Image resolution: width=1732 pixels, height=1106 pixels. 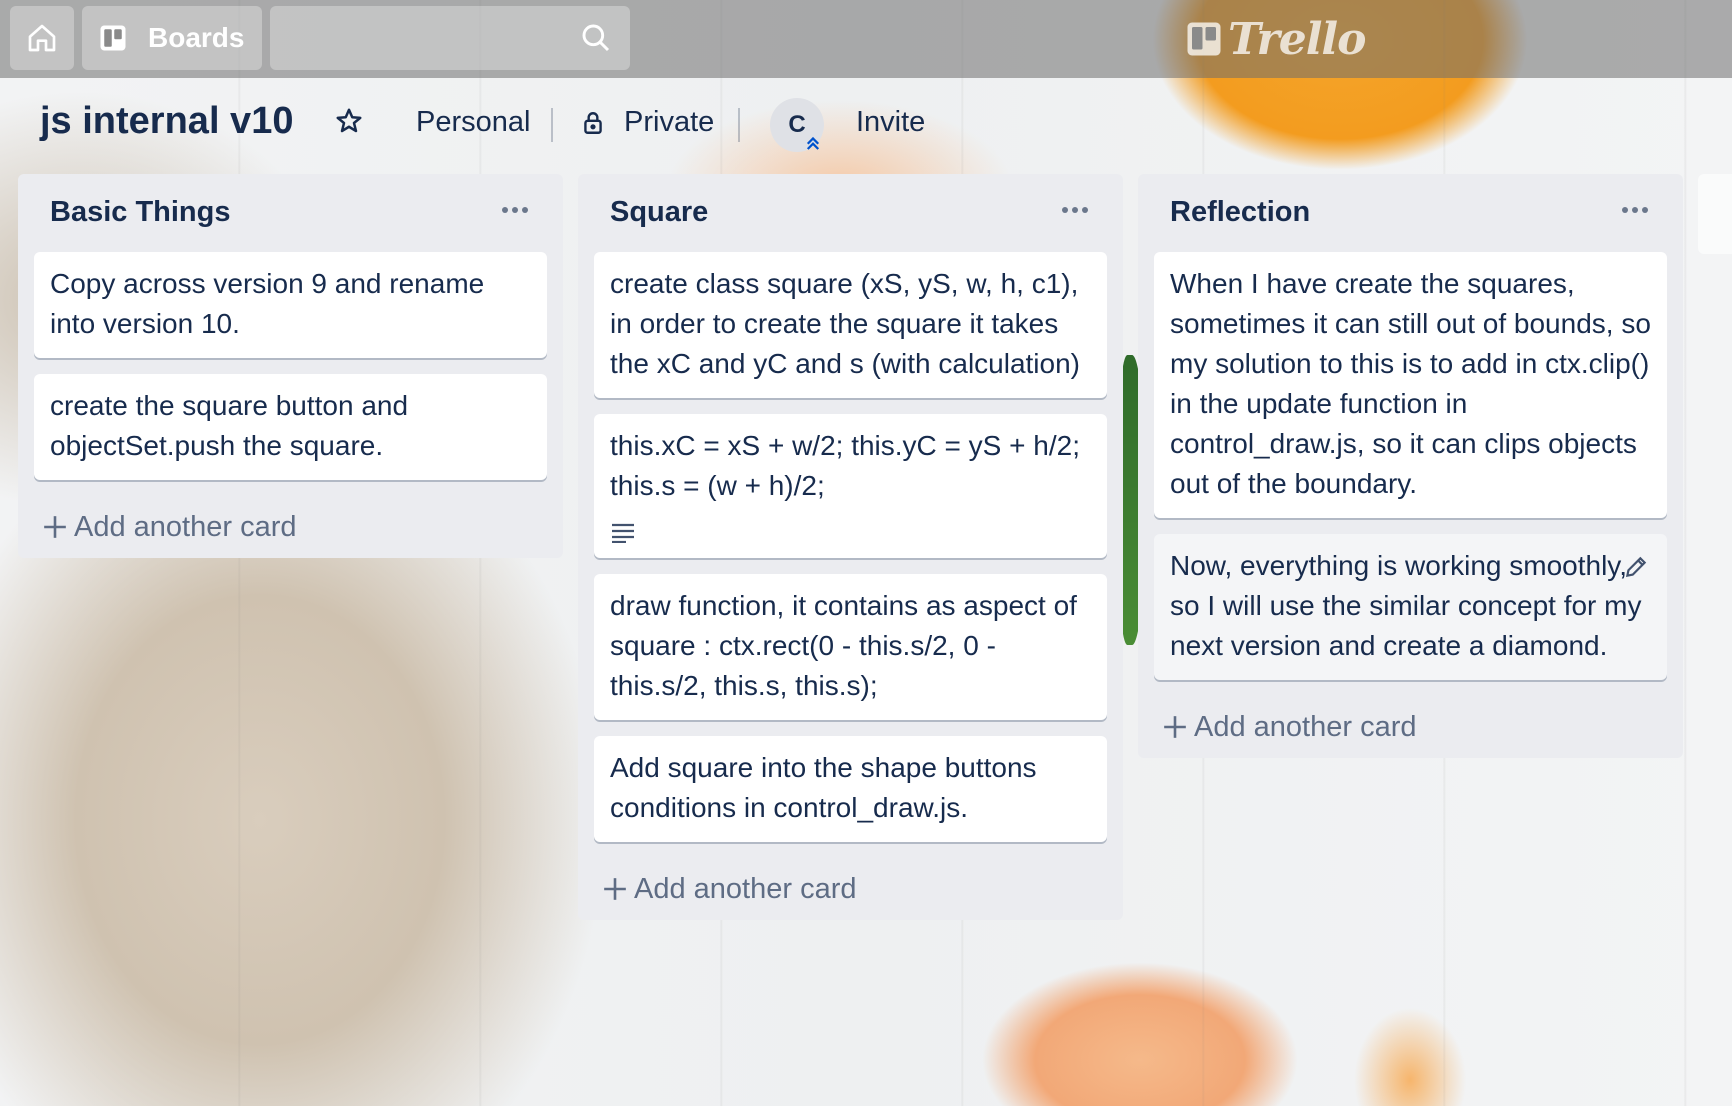 I want to click on trello-logo: Trello, so click(x=1276, y=39).